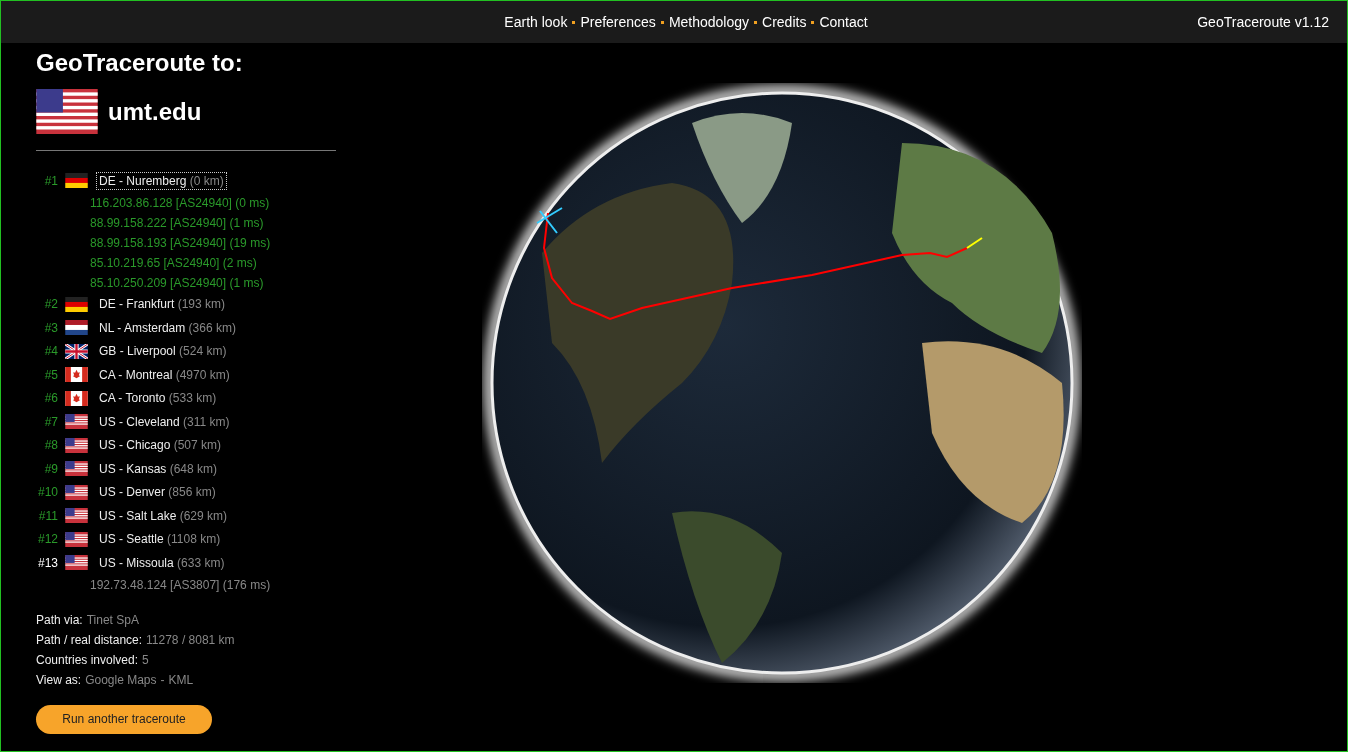  Describe the element at coordinates (190, 640) in the screenshot. I see `summary-value: 11278 / 8081 km` at that location.